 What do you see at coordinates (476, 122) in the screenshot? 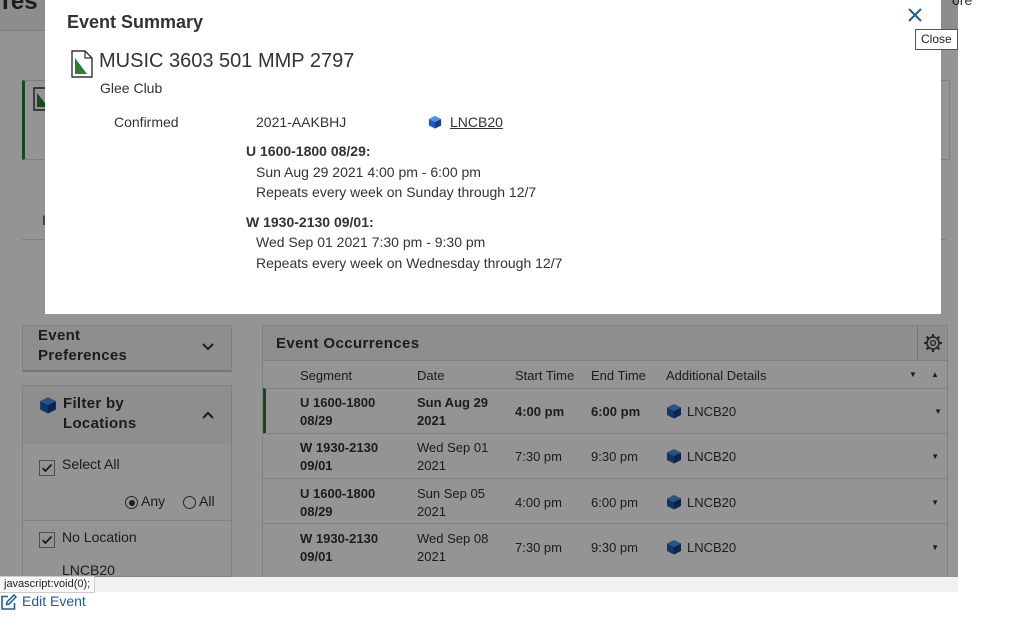
I see `location-link: LNCB20` at bounding box center [476, 122].